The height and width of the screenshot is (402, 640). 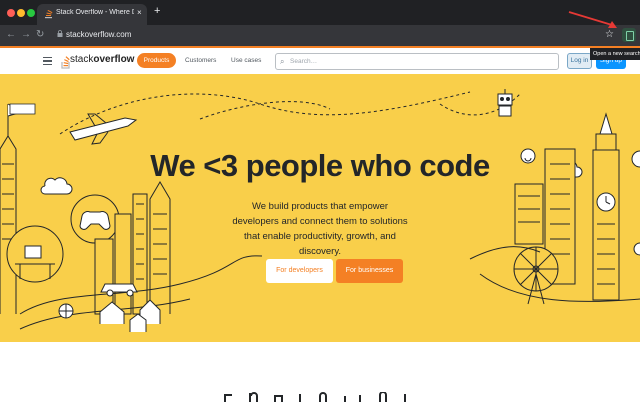 What do you see at coordinates (21, 13) in the screenshot?
I see `window-minimize-button` at bounding box center [21, 13].